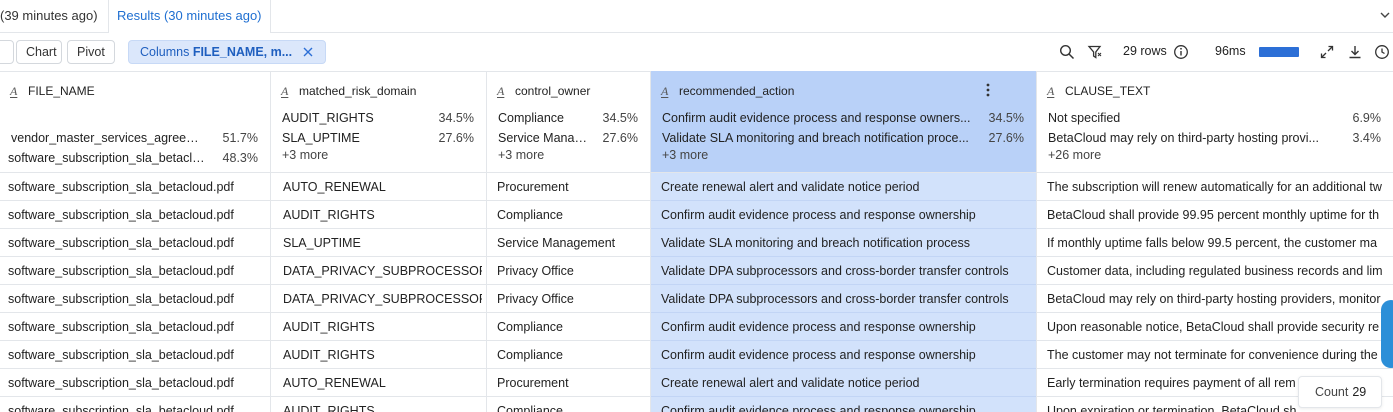  What do you see at coordinates (91, 52) in the screenshot?
I see `pivot-button: Pivot` at bounding box center [91, 52].